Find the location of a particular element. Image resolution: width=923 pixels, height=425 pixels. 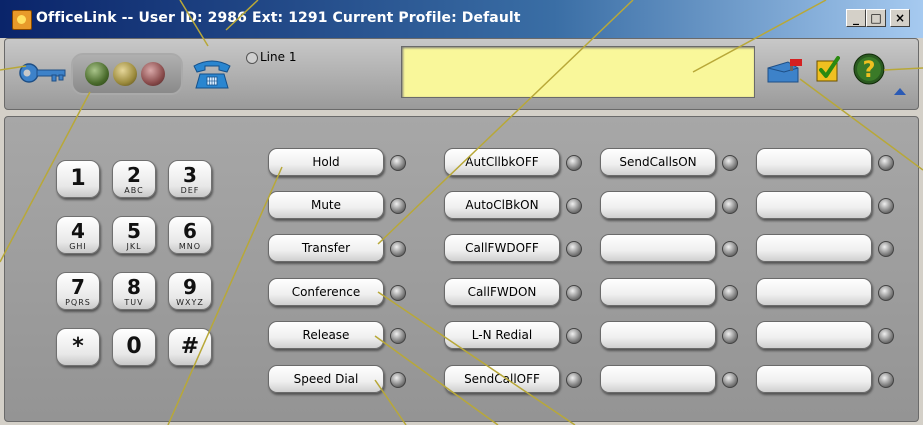

keypad-key-4: 4 GHI is located at coordinates (78, 235).